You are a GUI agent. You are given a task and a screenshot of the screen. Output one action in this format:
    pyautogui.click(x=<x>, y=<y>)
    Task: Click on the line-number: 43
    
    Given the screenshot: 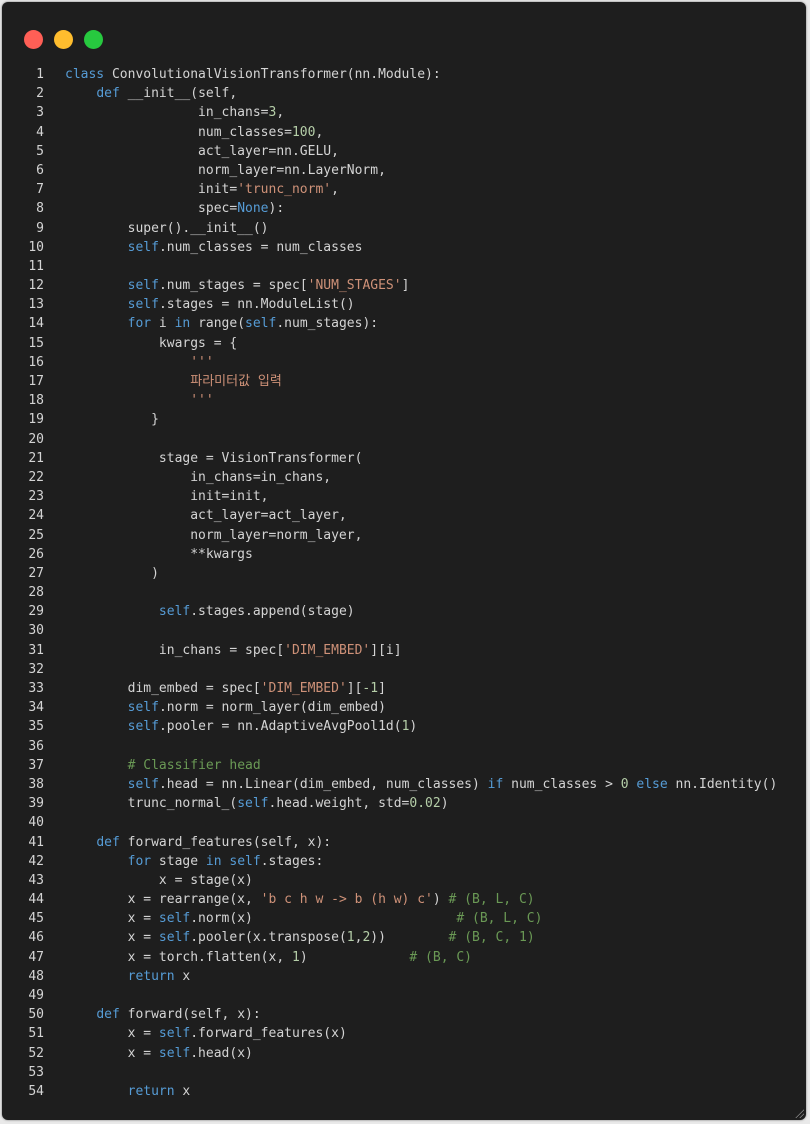 What is the action you would take?
    pyautogui.click(x=36, y=880)
    